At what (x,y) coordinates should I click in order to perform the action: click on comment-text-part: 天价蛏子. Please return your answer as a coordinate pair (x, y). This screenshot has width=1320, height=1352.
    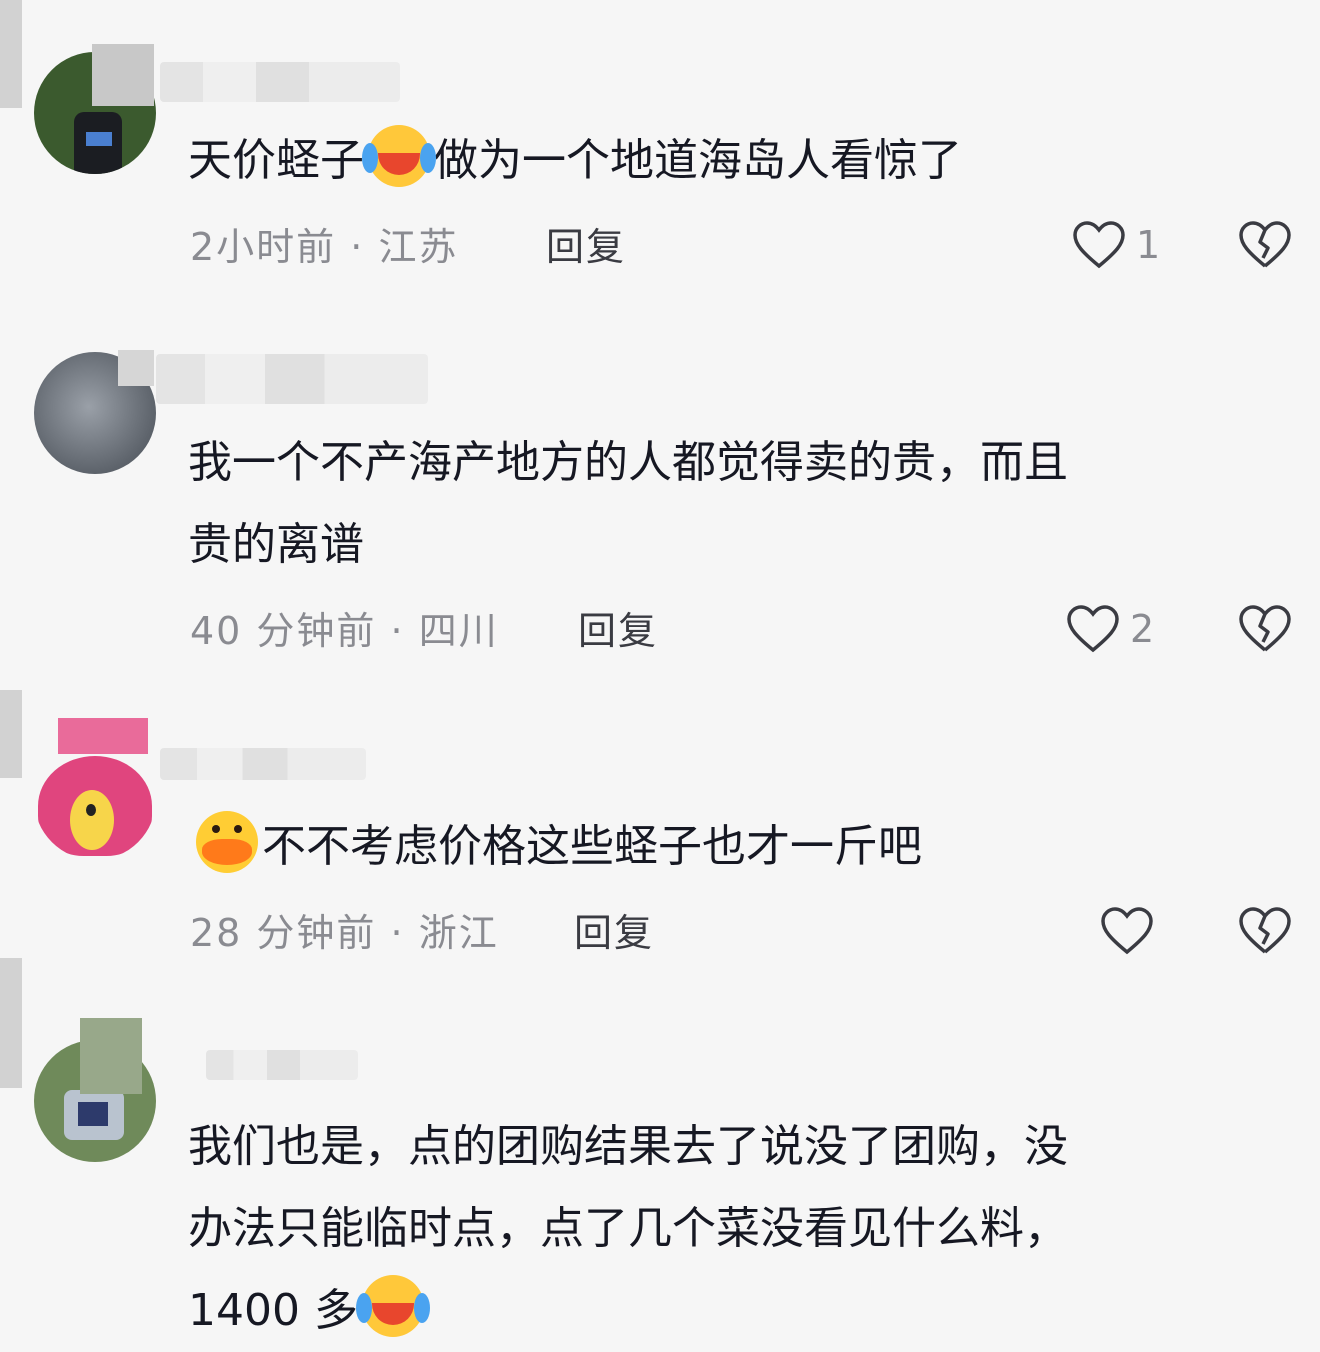
    Looking at the image, I should click on (276, 160).